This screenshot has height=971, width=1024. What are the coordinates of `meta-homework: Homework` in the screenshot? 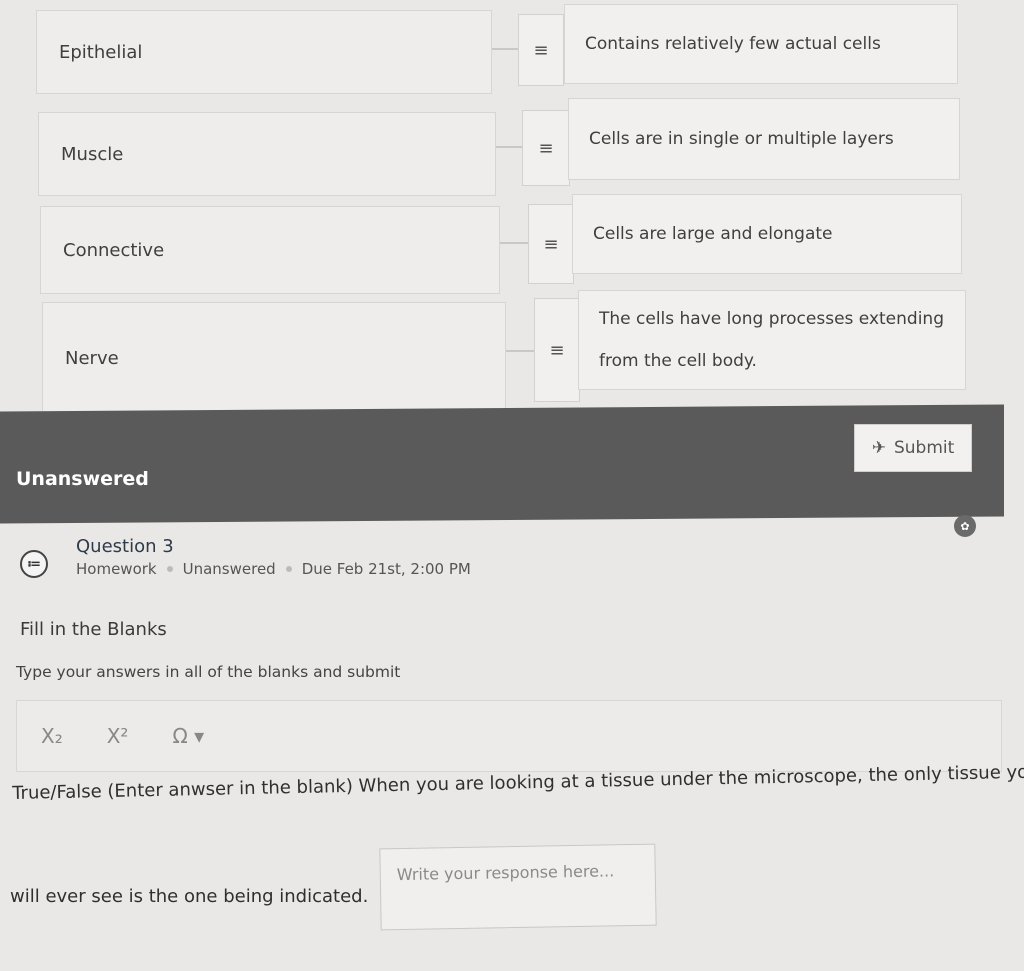 It's located at (116, 569).